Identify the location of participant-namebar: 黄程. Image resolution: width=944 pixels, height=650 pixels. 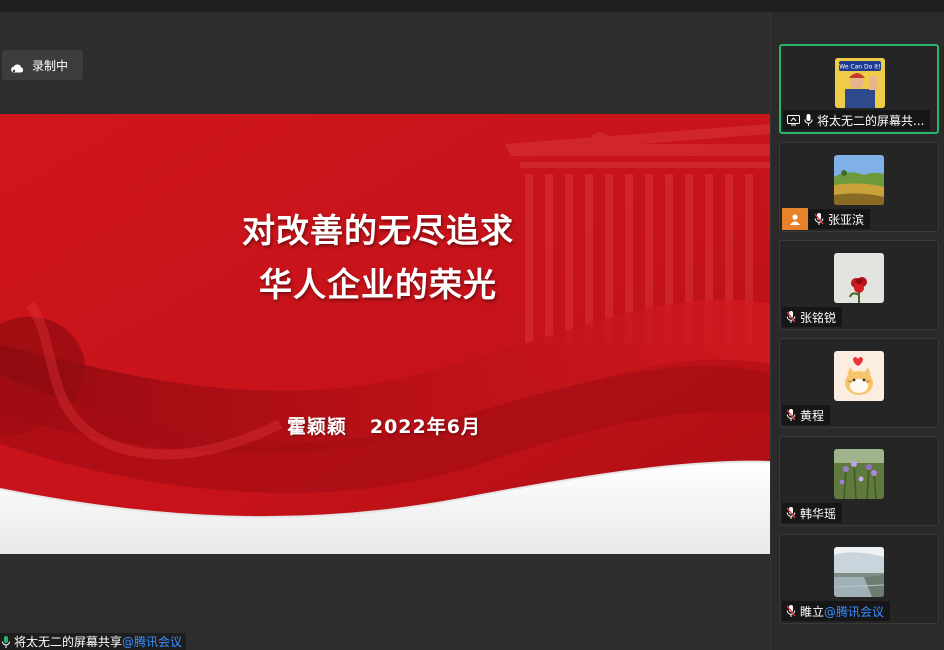
(806, 415).